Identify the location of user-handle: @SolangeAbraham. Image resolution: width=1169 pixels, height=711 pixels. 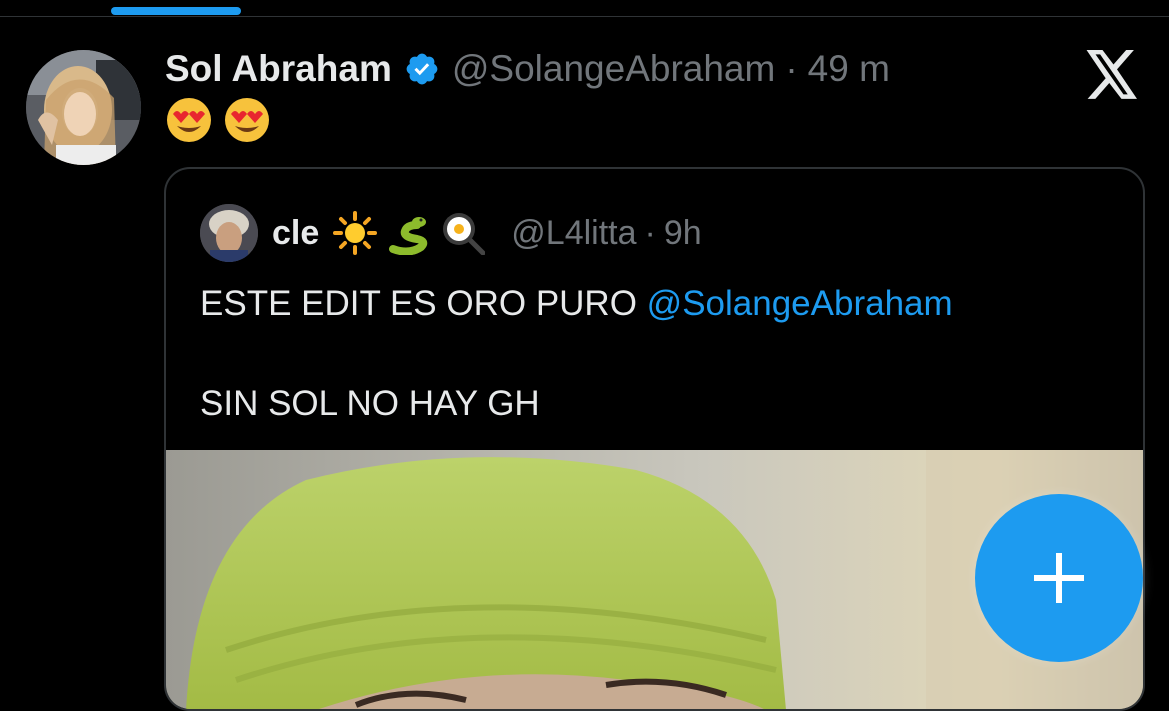
(613, 69).